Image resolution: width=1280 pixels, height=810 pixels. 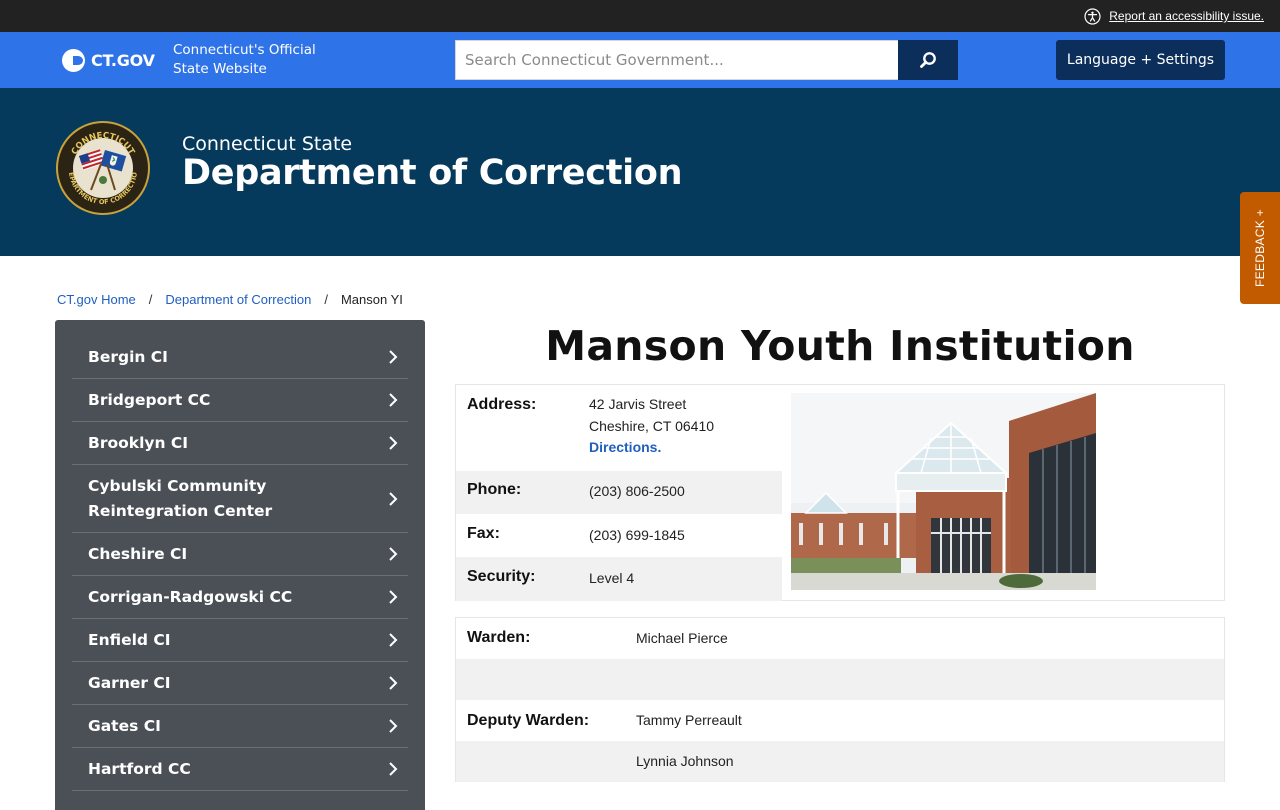 I want to click on sidebar-item-cheshire-ci: Cheshire CI, so click(x=240, y=554).